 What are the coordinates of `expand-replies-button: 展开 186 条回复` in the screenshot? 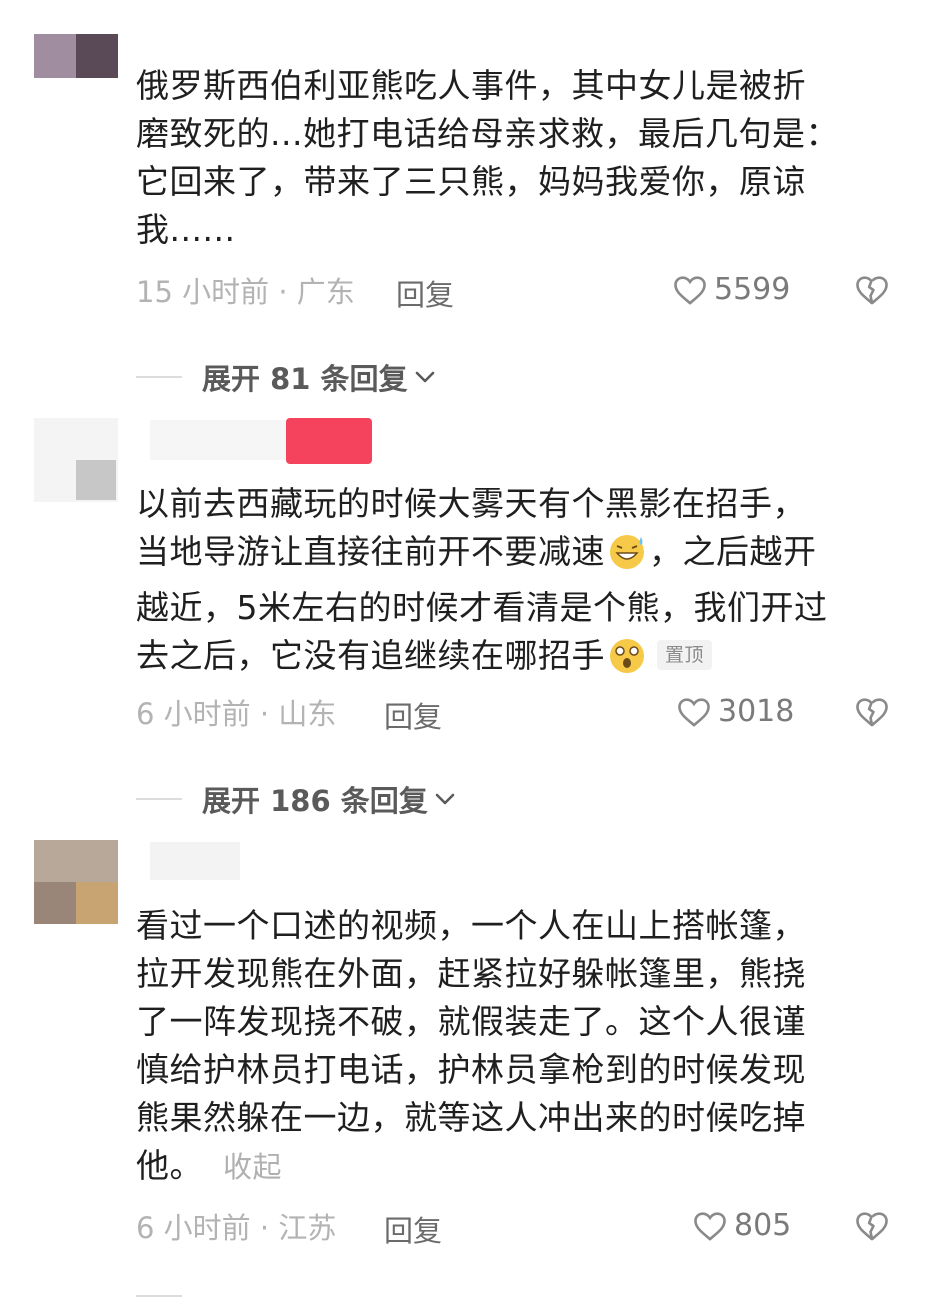 It's located at (296, 799).